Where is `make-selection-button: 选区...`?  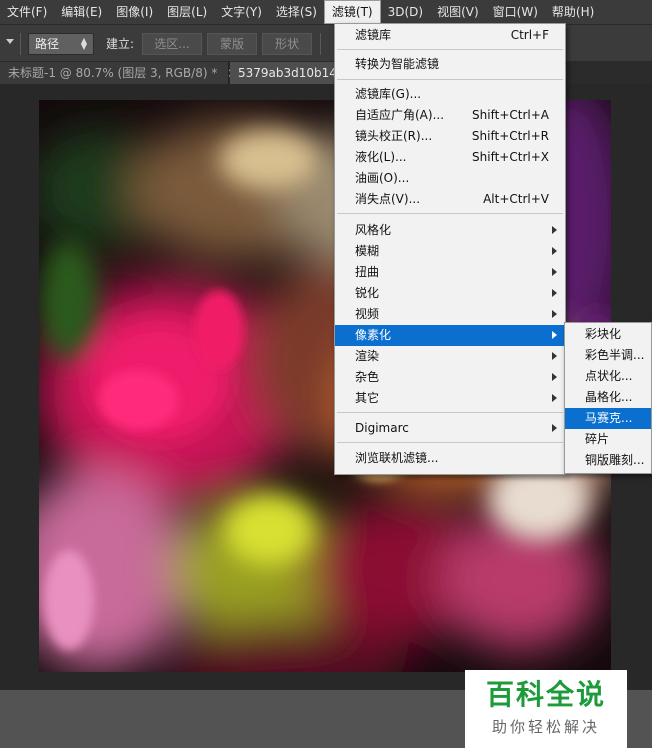 make-selection-button: 选区... is located at coordinates (172, 44).